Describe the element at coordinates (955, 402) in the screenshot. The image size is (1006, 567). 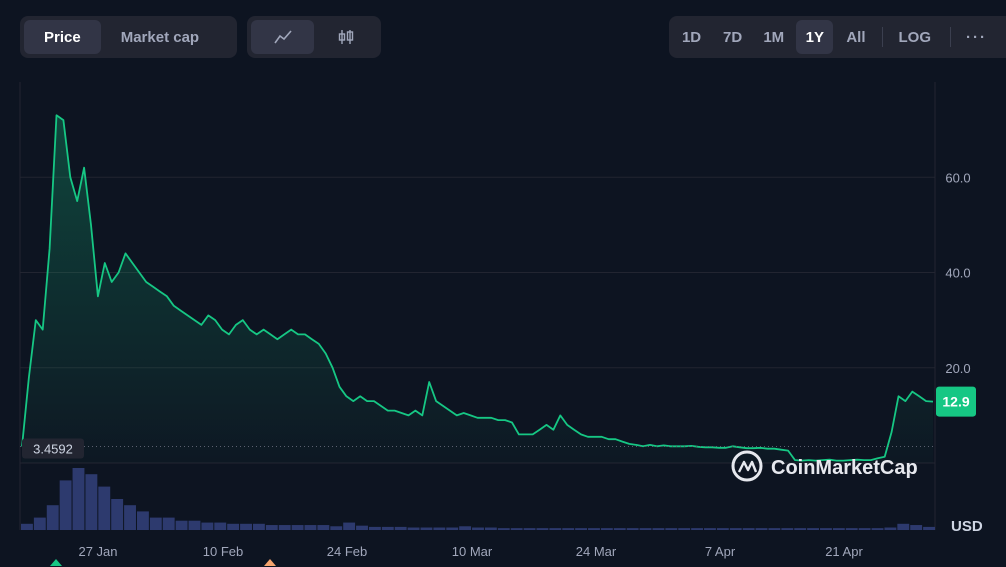
I see `current-price-label: 12.9` at that location.